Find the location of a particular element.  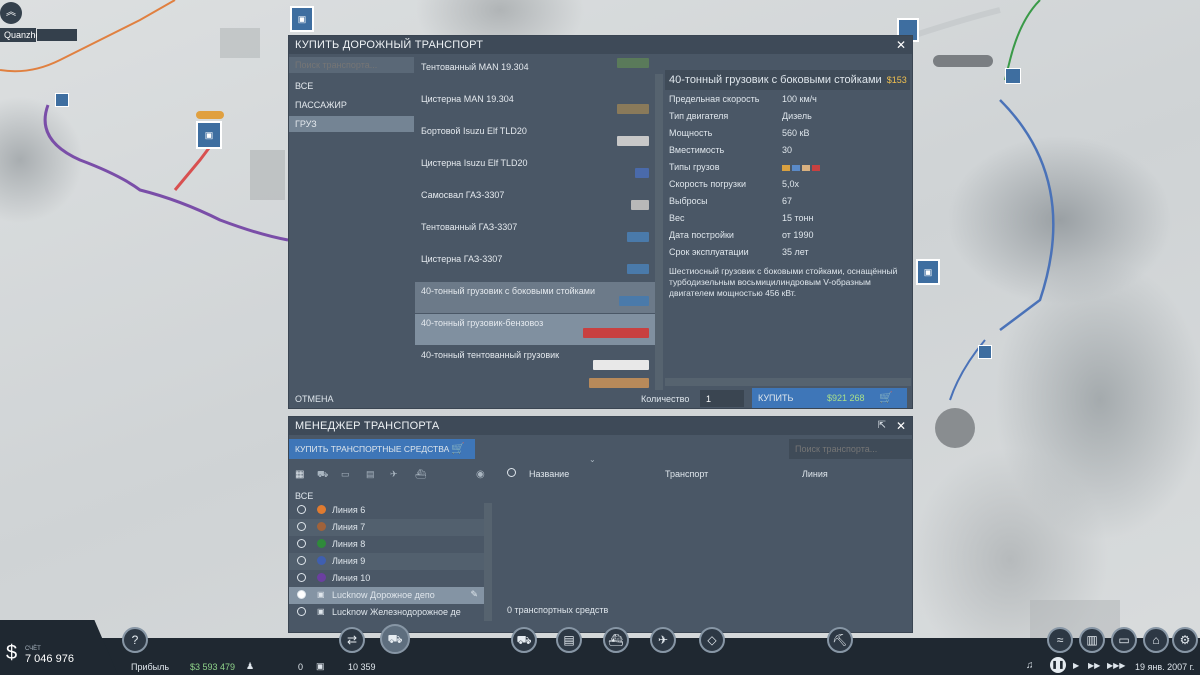

selected-vehicle-price: $153 is located at coordinates (896, 80).